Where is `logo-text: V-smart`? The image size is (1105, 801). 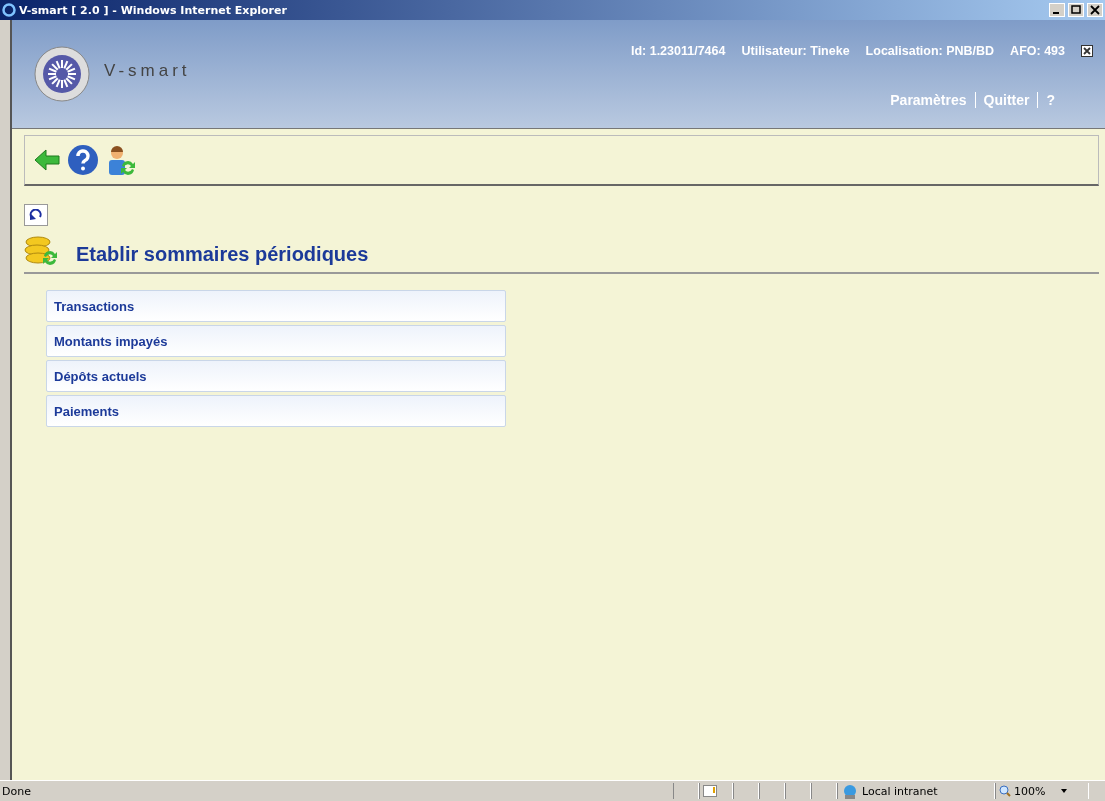 logo-text: V-smart is located at coordinates (147, 71).